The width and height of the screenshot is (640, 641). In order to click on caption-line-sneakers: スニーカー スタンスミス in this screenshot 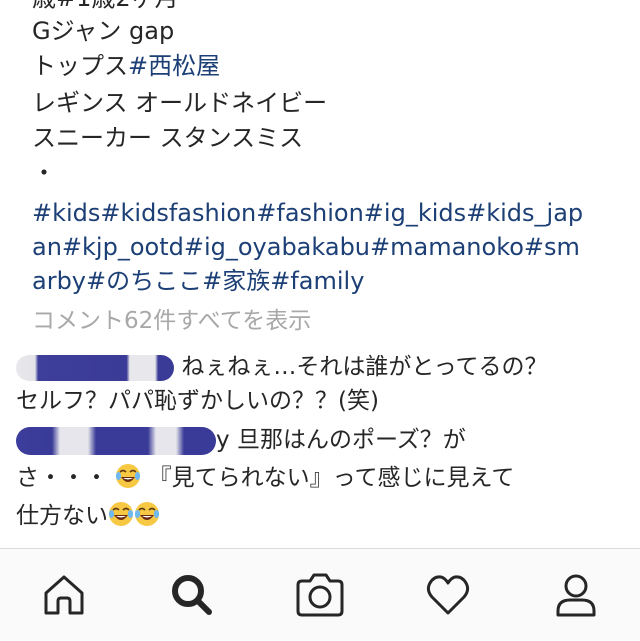, I will do `click(167, 138)`.